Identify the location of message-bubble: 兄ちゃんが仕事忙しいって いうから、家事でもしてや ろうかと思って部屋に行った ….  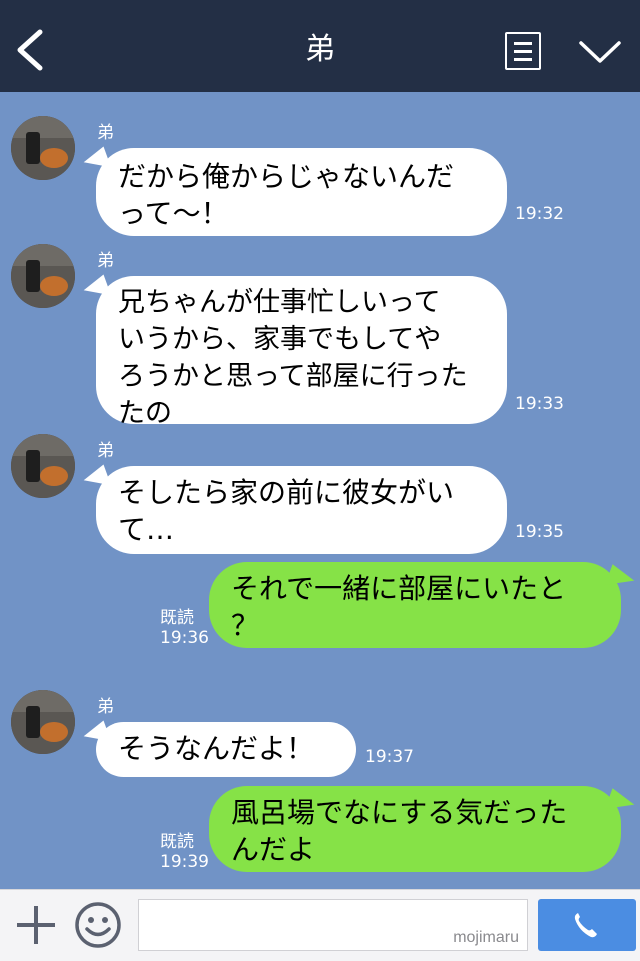
(301, 352).